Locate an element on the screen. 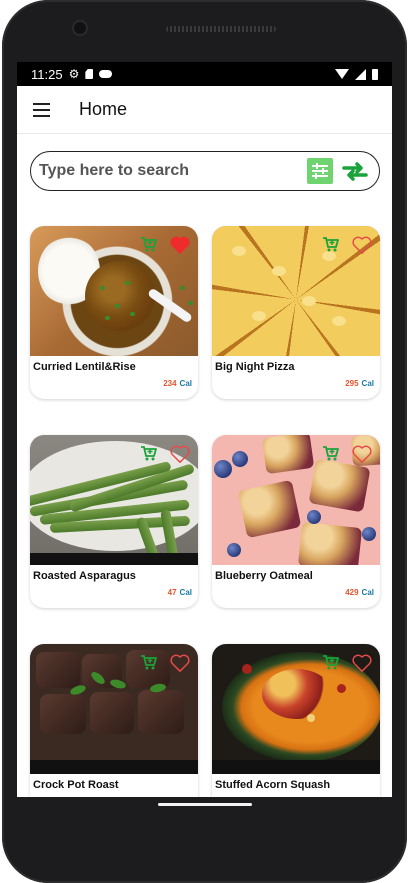  app-bar: Home is located at coordinates (204, 110).